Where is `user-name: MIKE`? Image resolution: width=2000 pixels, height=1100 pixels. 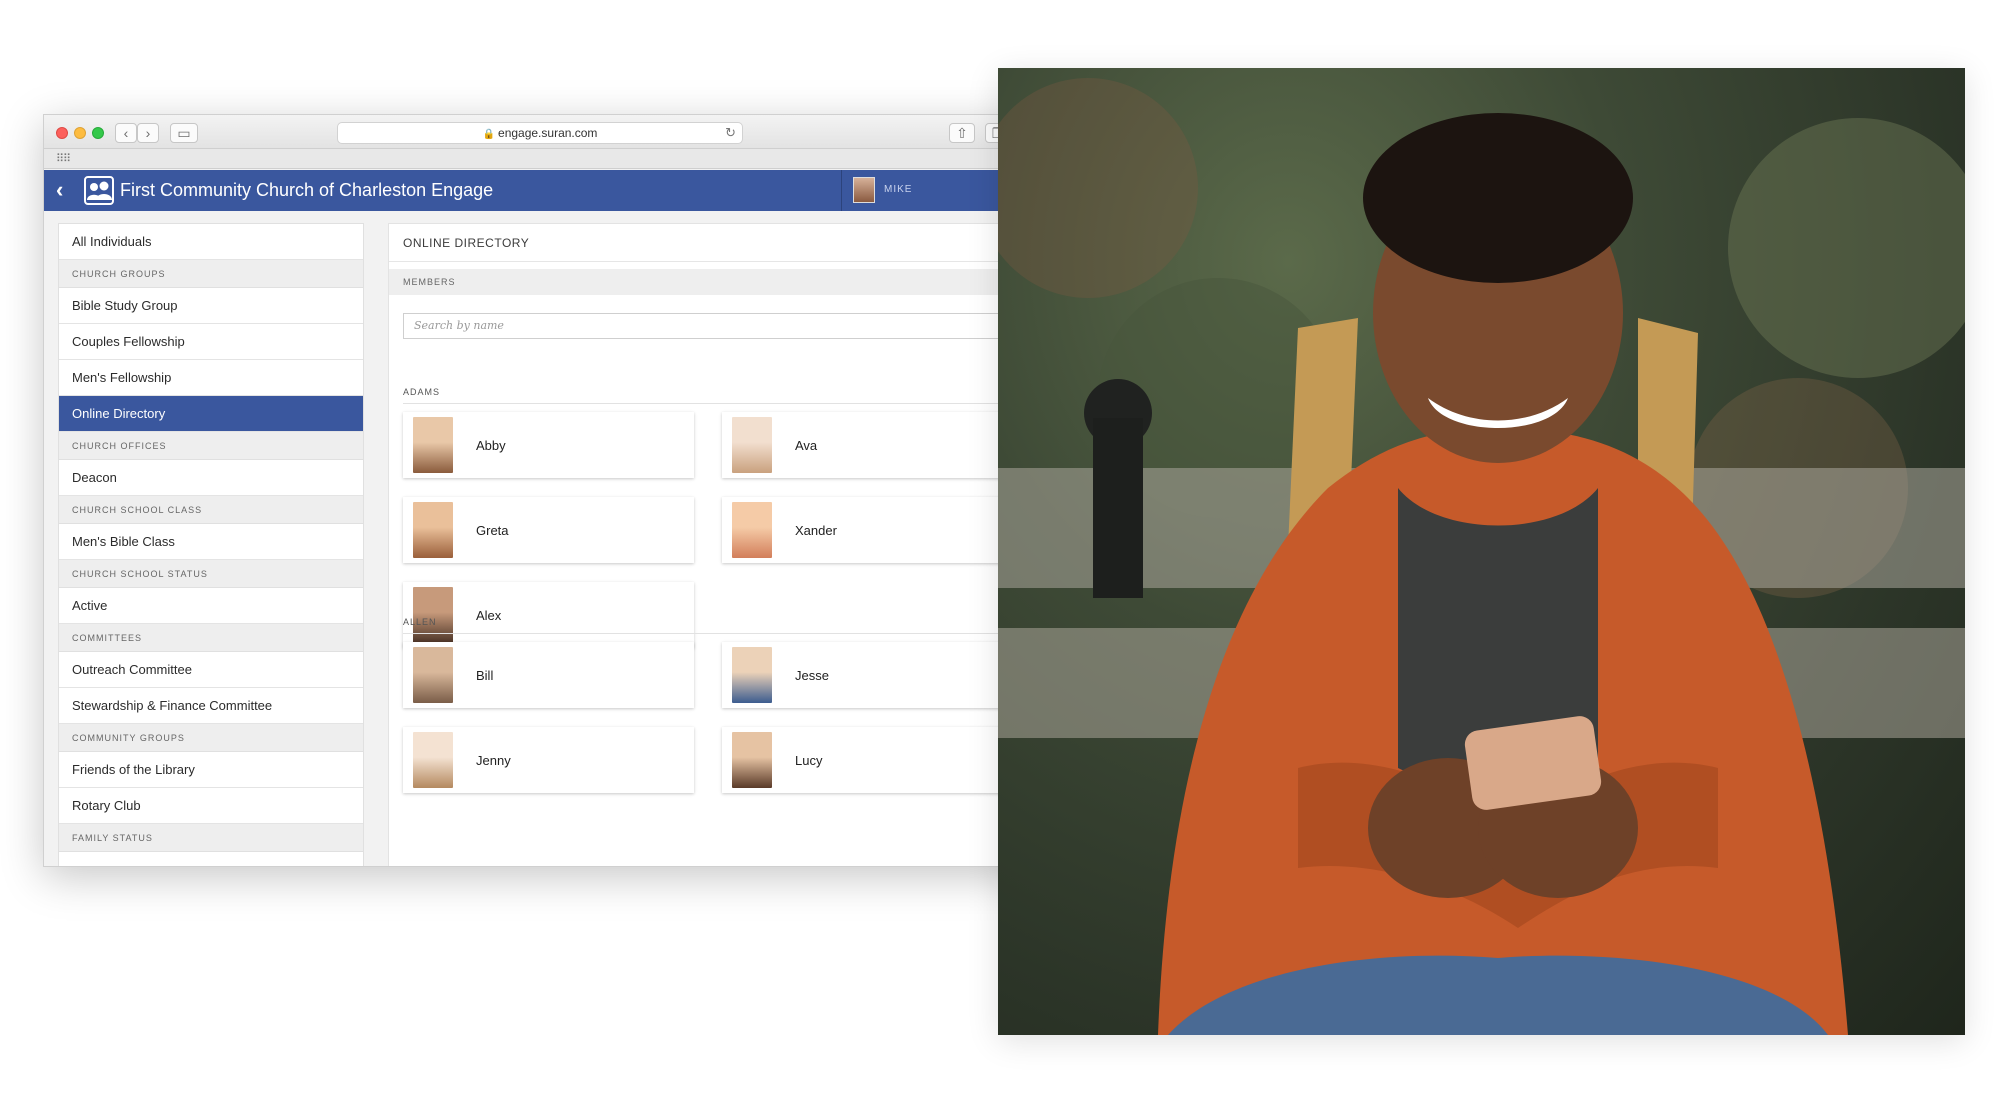
user-name: MIKE is located at coordinates (898, 189).